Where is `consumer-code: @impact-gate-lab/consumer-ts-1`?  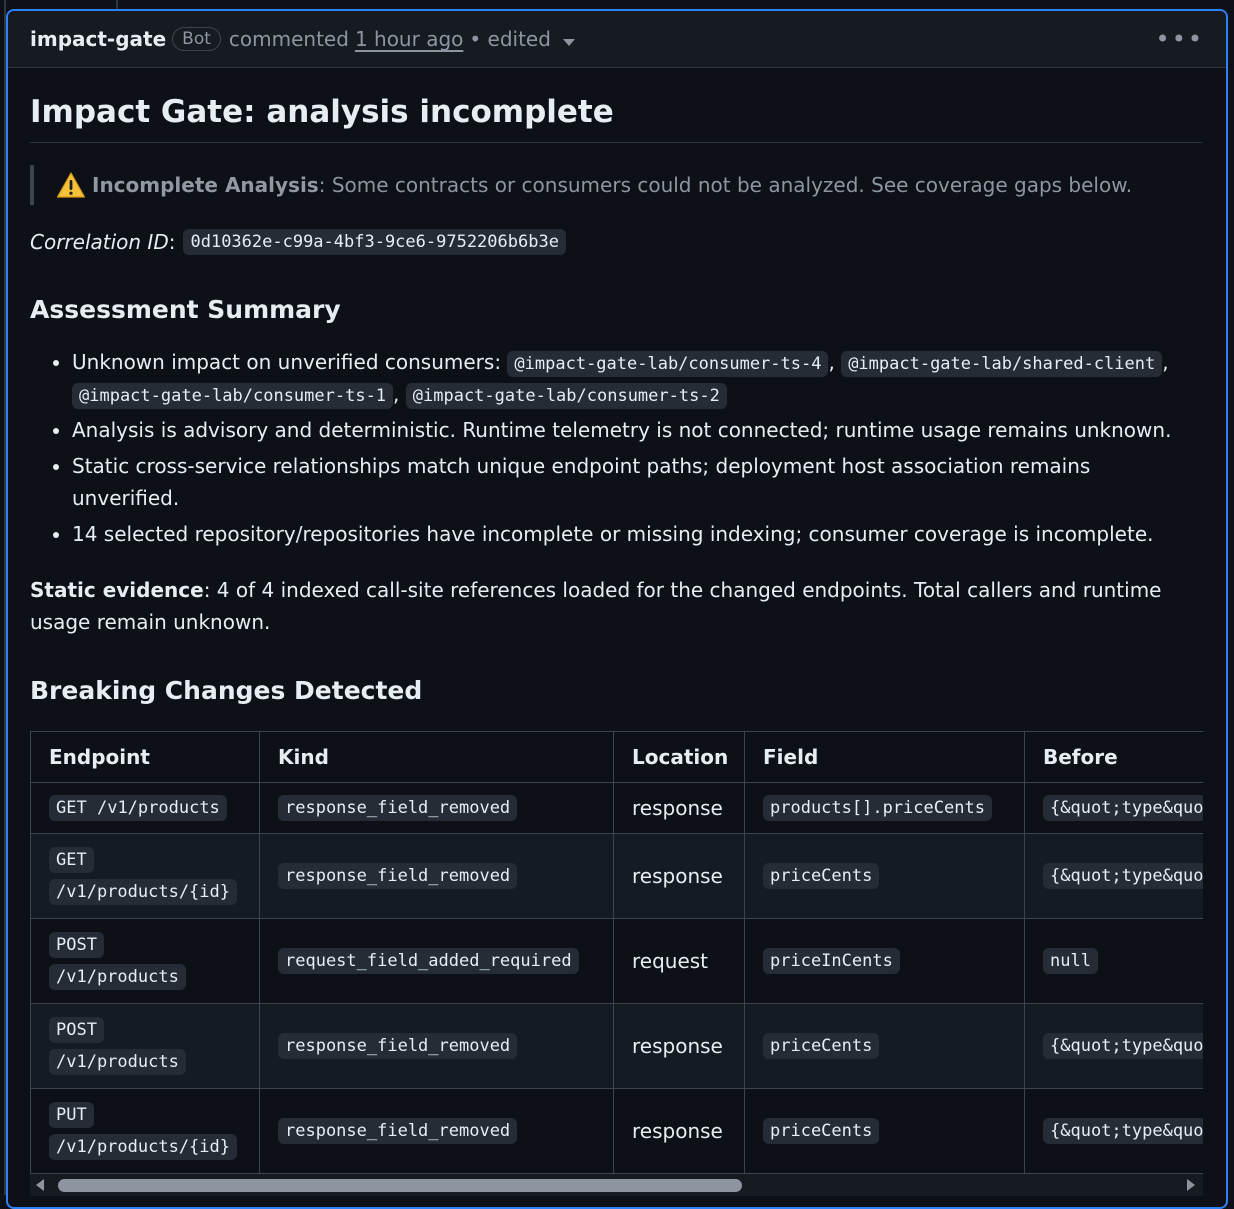
consumer-code: @impact-gate-lab/consumer-ts-1 is located at coordinates (233, 396).